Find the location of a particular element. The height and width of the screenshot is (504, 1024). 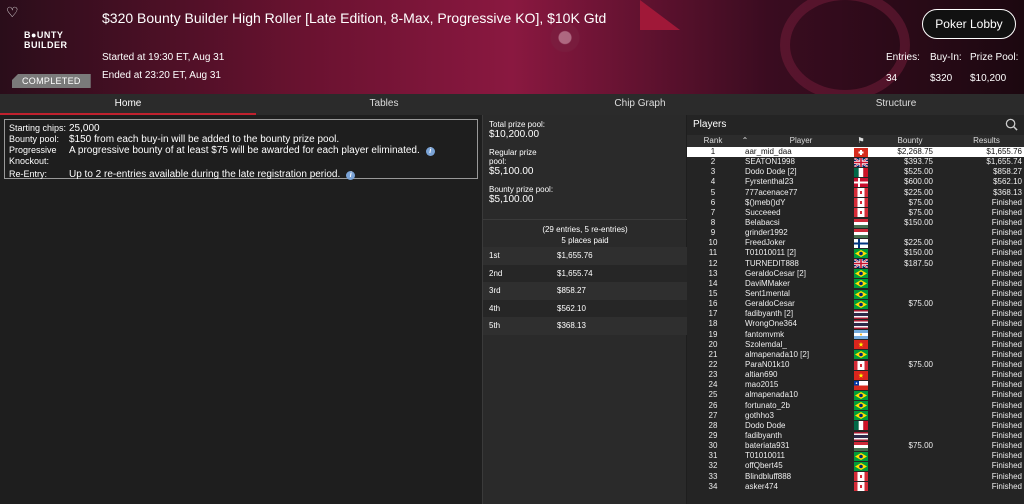

player-row: 9 grinder1992 Finished is located at coordinates (855, 233).